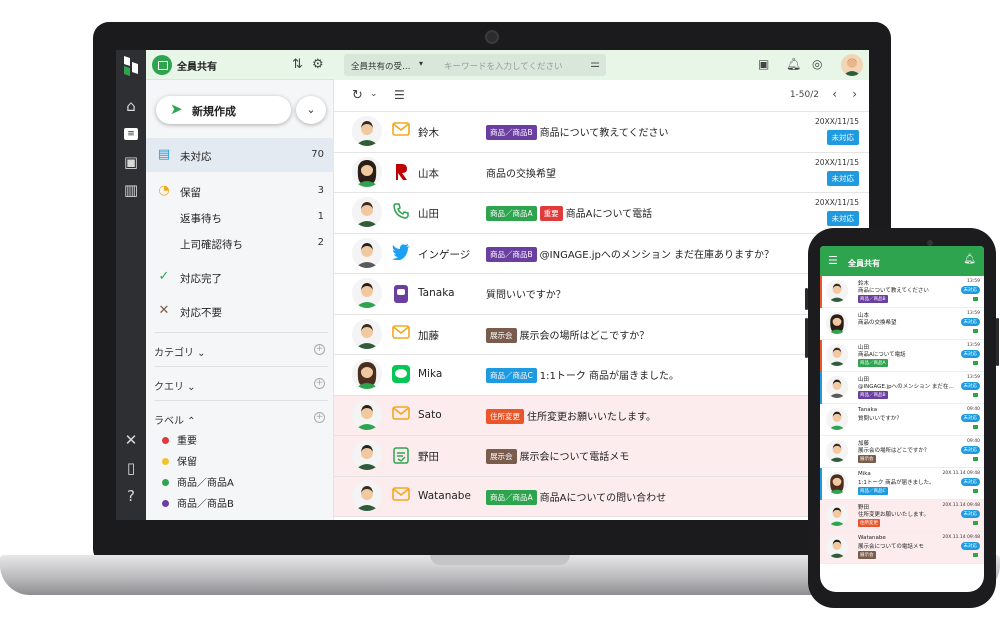 The width and height of the screenshot is (1000, 630). Describe the element at coordinates (164, 154) in the screenshot. I see `inbox-icon: ▤` at that location.